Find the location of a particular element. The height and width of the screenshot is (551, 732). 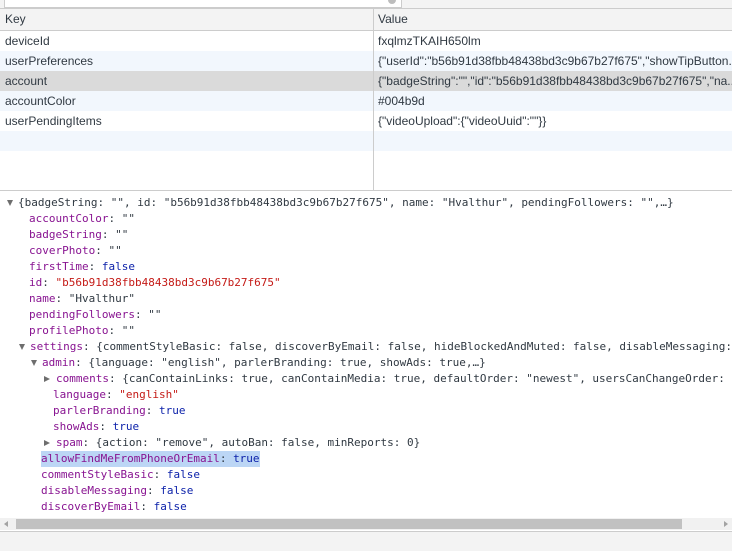

property-key: pendingFollowers is located at coordinates (82, 314).